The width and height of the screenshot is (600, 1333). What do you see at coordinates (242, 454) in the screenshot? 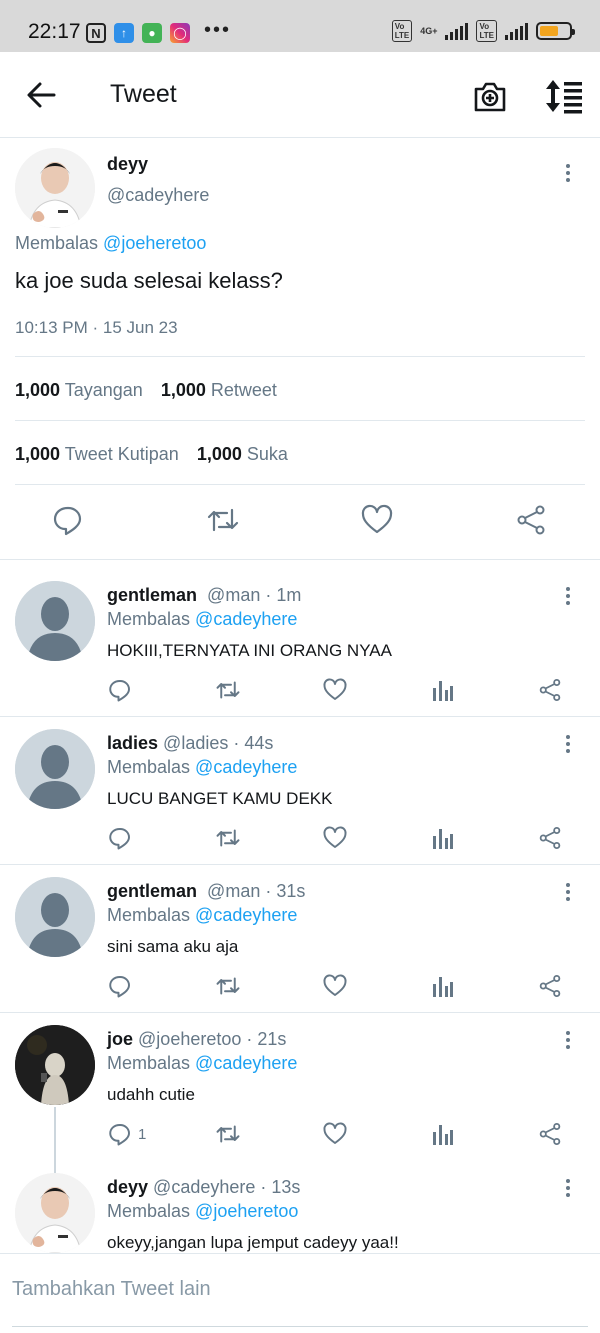
I see `likes-stat: 1,000 Suka` at bounding box center [242, 454].